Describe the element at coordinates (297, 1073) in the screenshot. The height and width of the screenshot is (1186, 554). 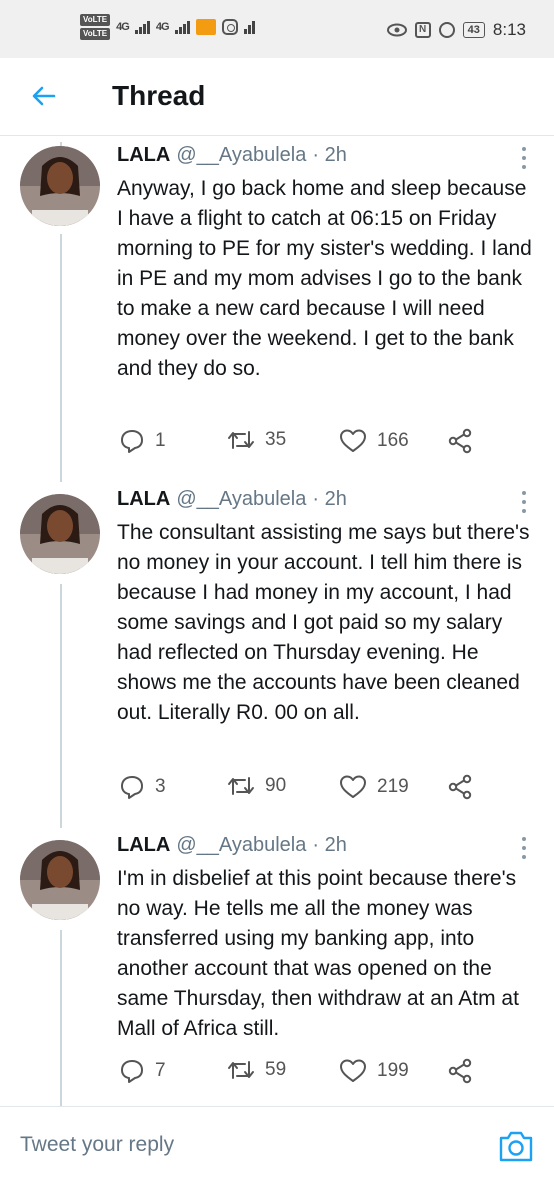
I see `tweet-actions: 7 59 199` at that location.